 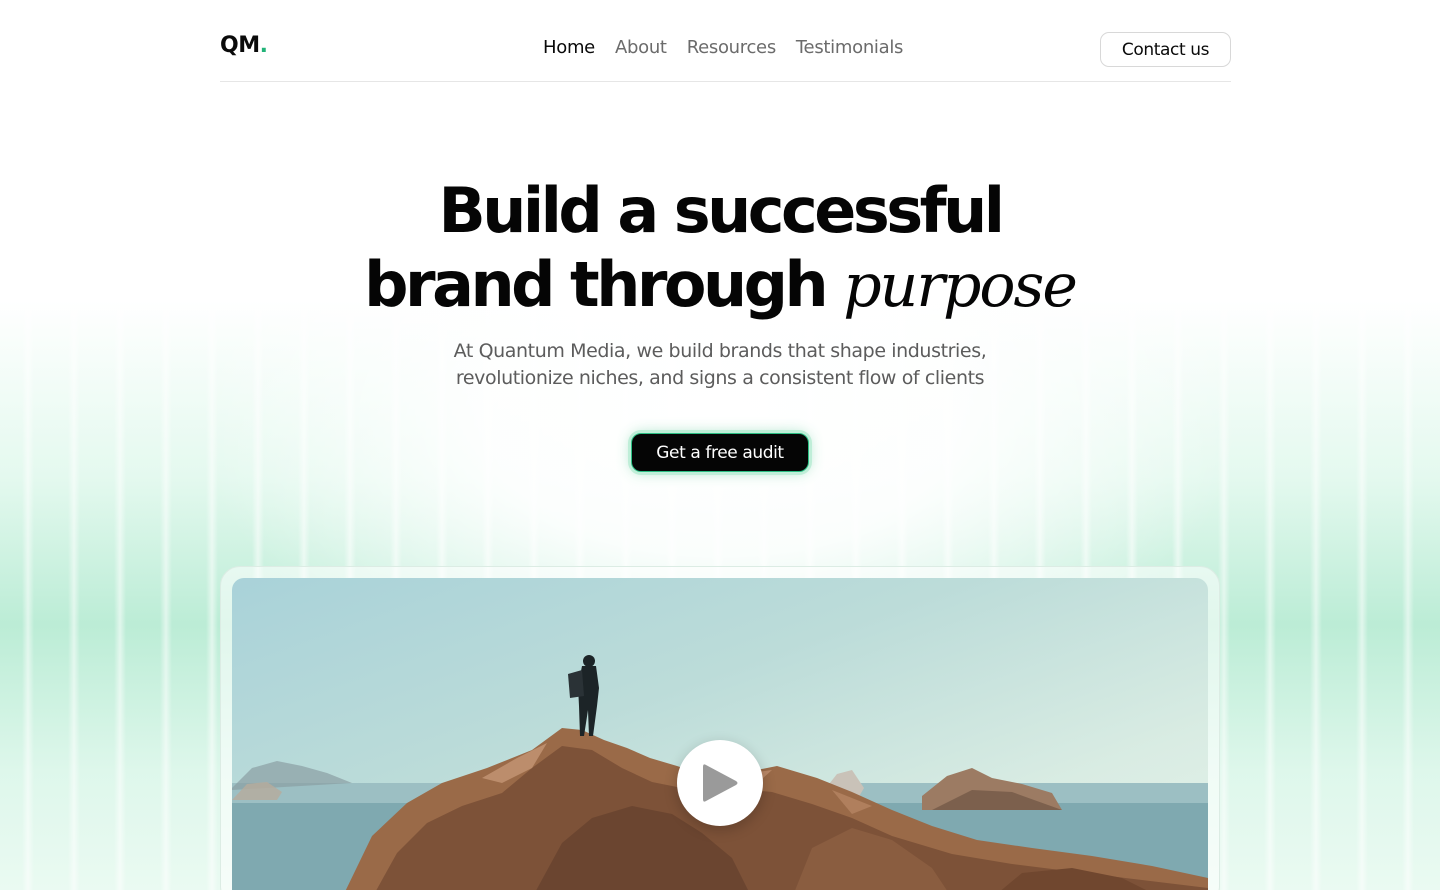 I want to click on play-icon, so click(x=720, y=783).